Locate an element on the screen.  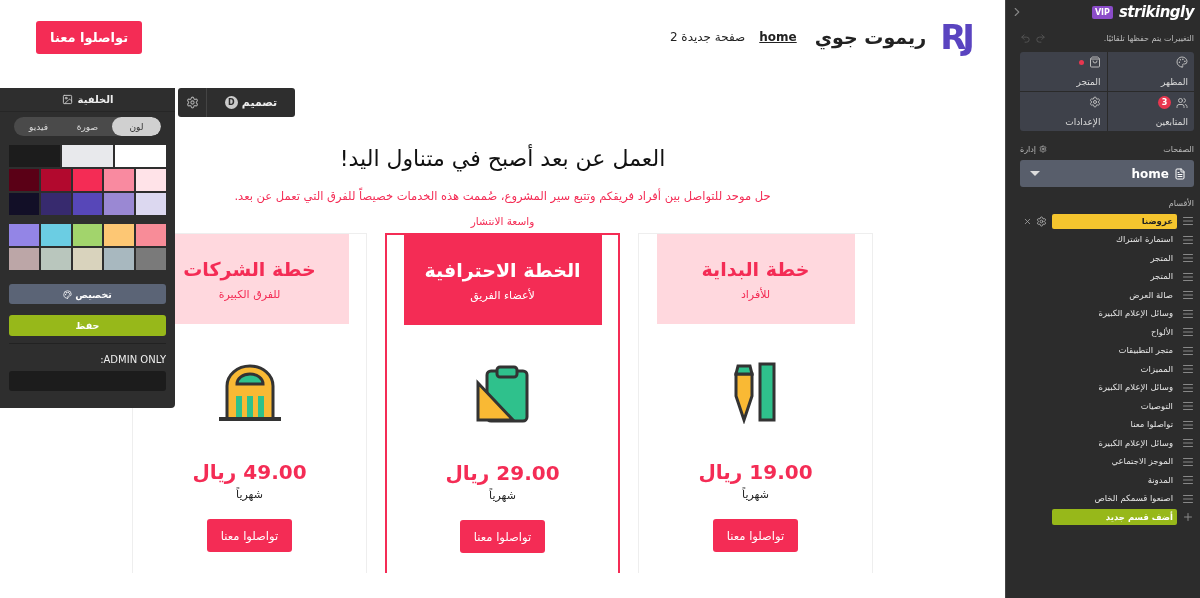
section-item: صالة العرض is located at coordinates (1114, 295).